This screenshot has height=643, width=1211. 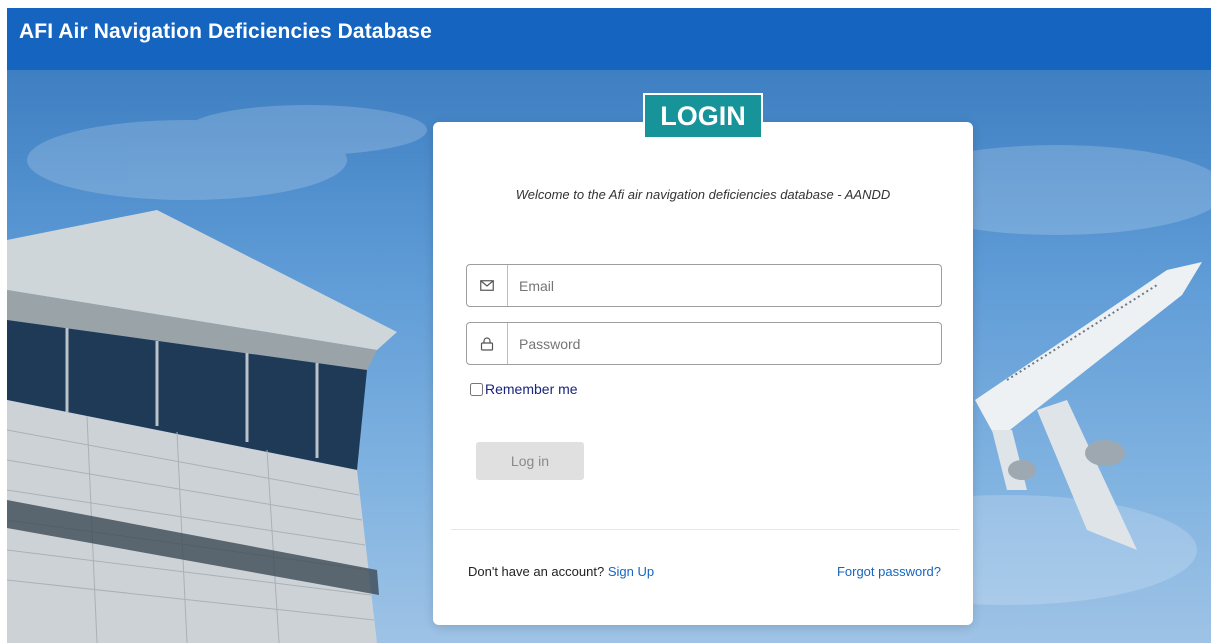 What do you see at coordinates (605, 4) in the screenshot?
I see `top-strip` at bounding box center [605, 4].